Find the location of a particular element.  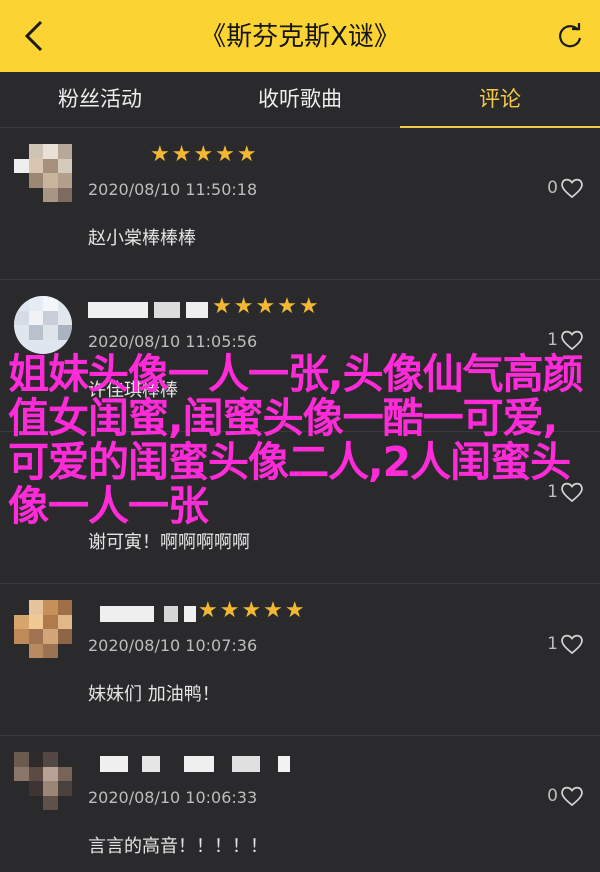

comment-text: 赵小棠棒棒棒 is located at coordinates (142, 238).